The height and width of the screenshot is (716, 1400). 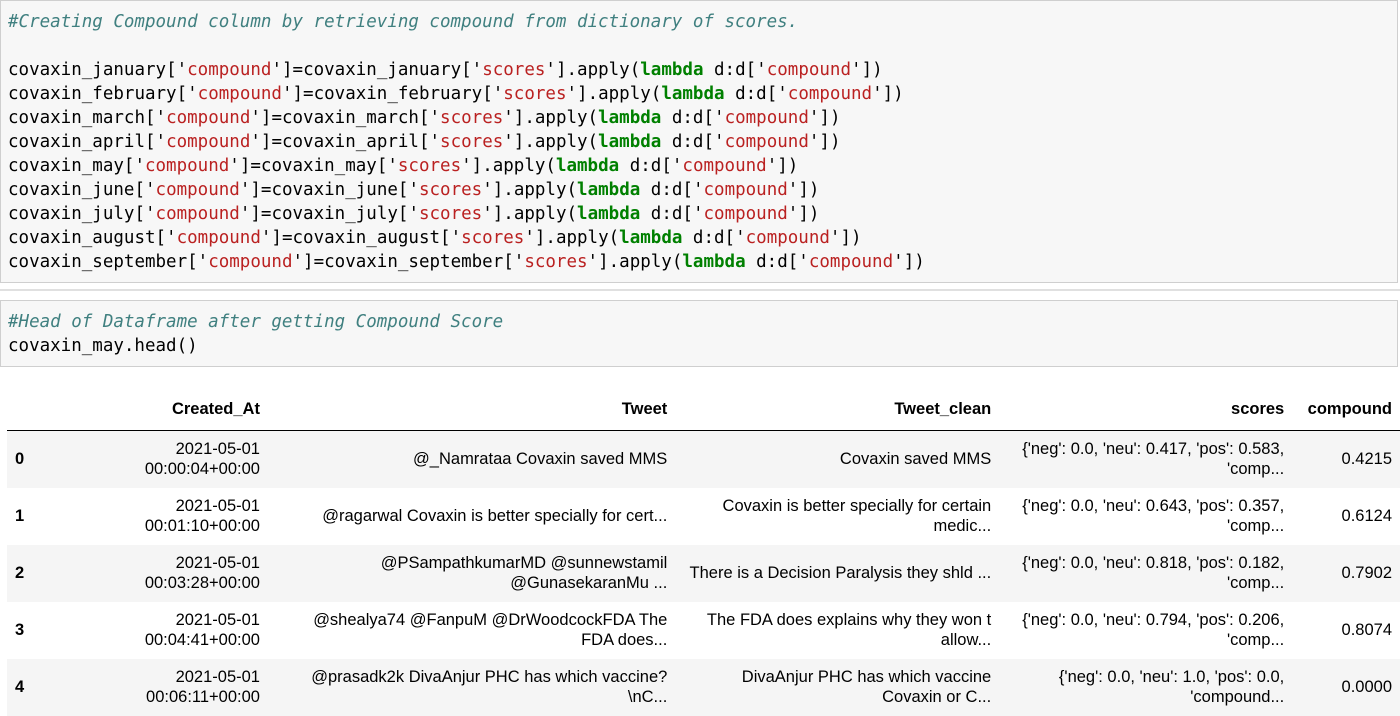 What do you see at coordinates (408, 238) in the screenshot?
I see `code-token: august` at bounding box center [408, 238].